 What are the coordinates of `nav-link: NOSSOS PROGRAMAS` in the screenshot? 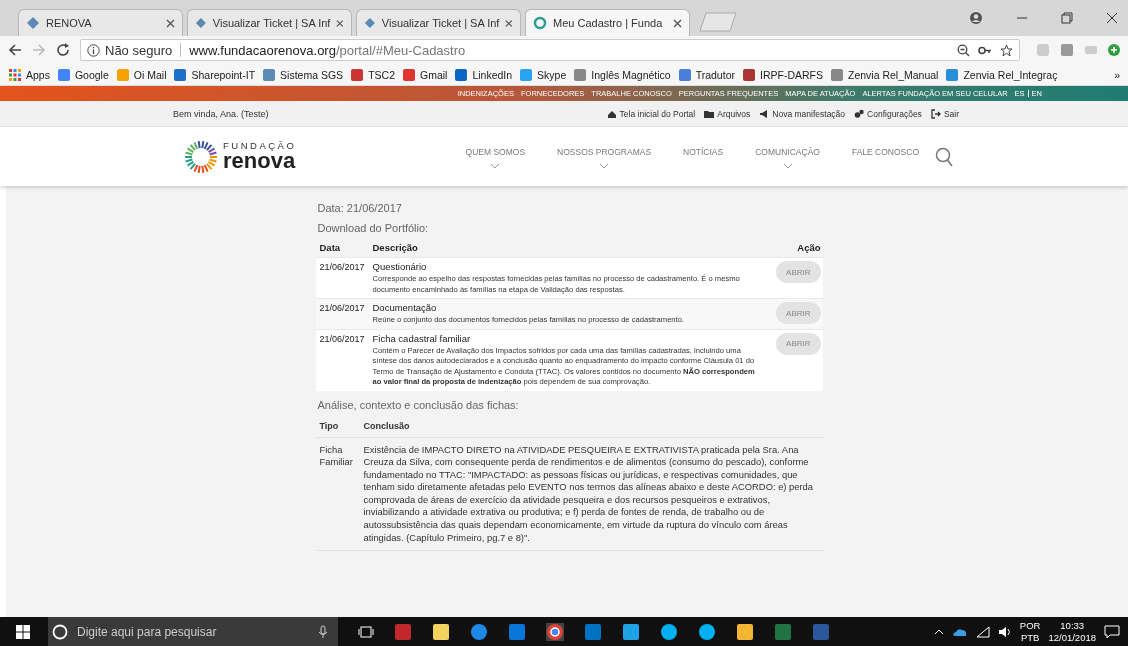 It's located at (604, 151).